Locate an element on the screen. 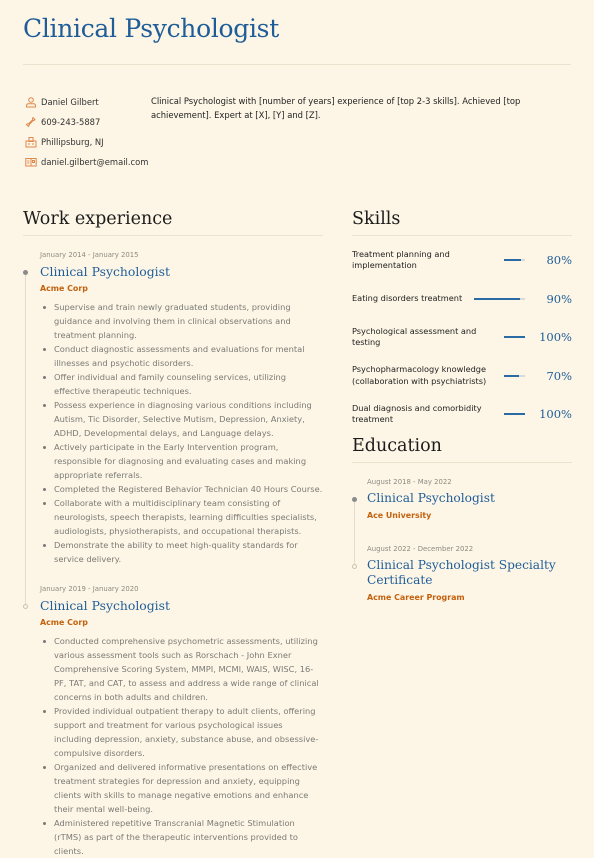 This screenshot has width=594, height=858. entry-date: January 2014 - January 2015 is located at coordinates (89, 255).